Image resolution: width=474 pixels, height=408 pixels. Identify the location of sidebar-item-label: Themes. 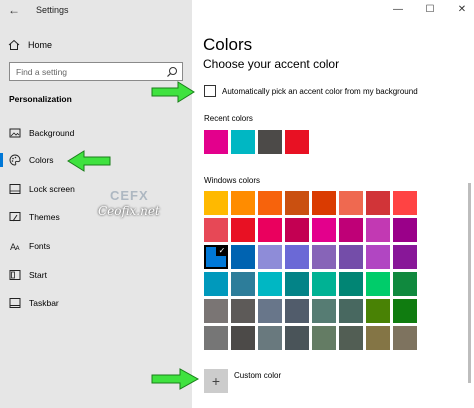
(44, 217).